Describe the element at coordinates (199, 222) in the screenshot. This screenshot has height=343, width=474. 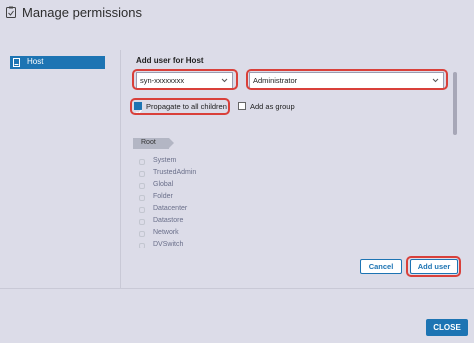
I see `list-item: Datastore` at that location.